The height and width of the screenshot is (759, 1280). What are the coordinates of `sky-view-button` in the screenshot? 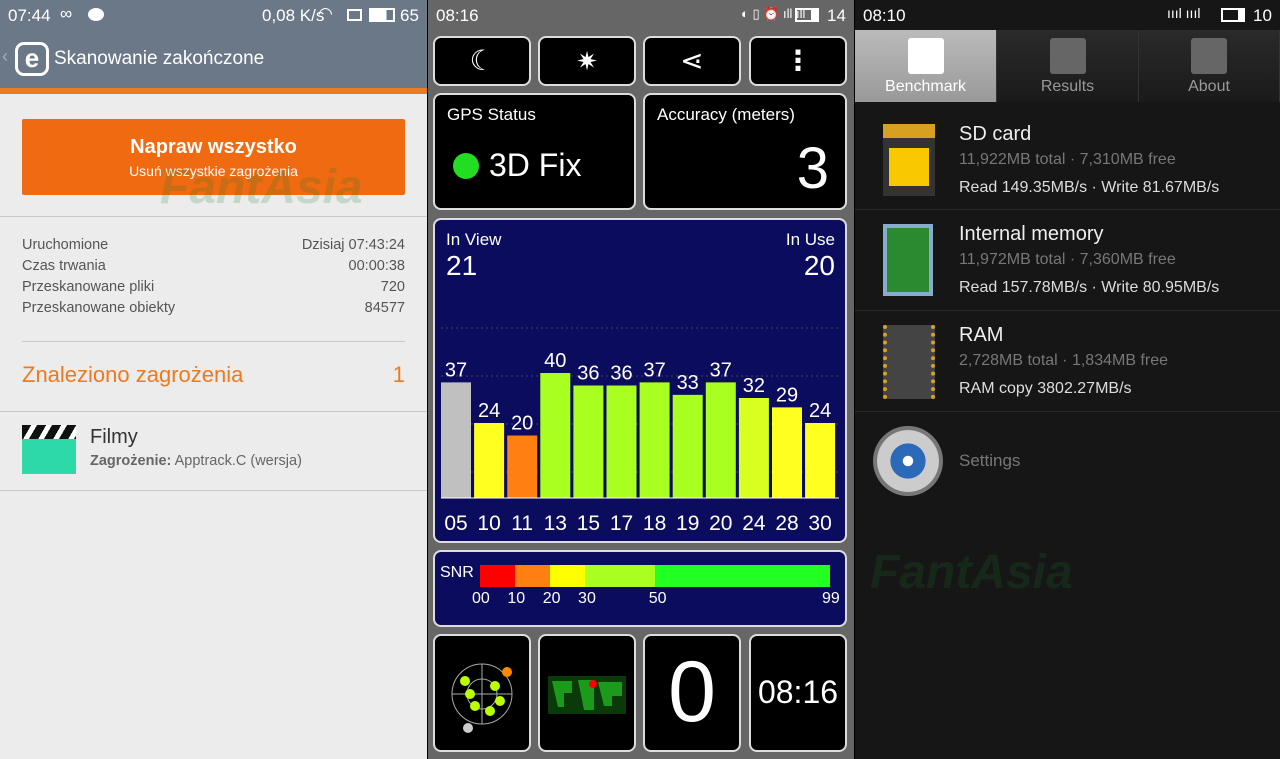 It's located at (482, 693).